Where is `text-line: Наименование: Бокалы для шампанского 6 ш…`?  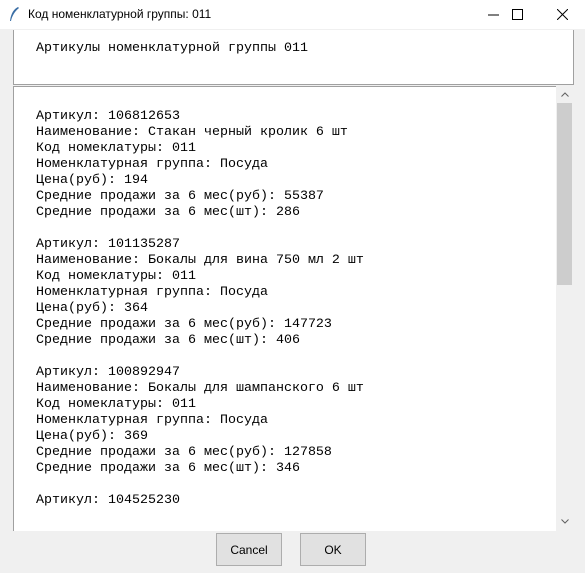 text-line: Наименование: Бокалы для шампанского 6 ш… is located at coordinates (200, 388).